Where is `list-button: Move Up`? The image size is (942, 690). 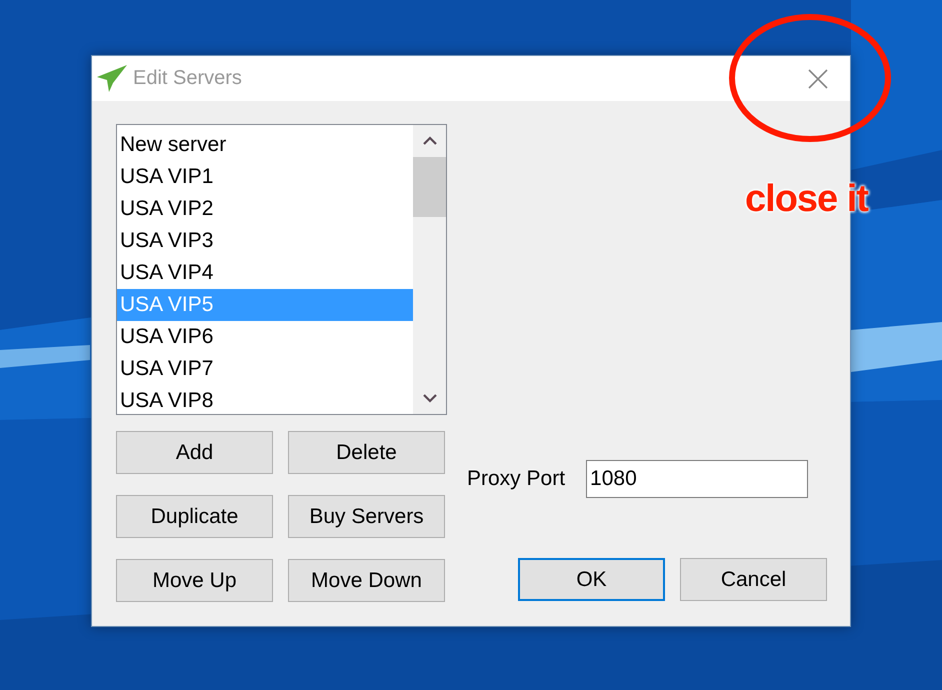 list-button: Move Up is located at coordinates (194, 580).